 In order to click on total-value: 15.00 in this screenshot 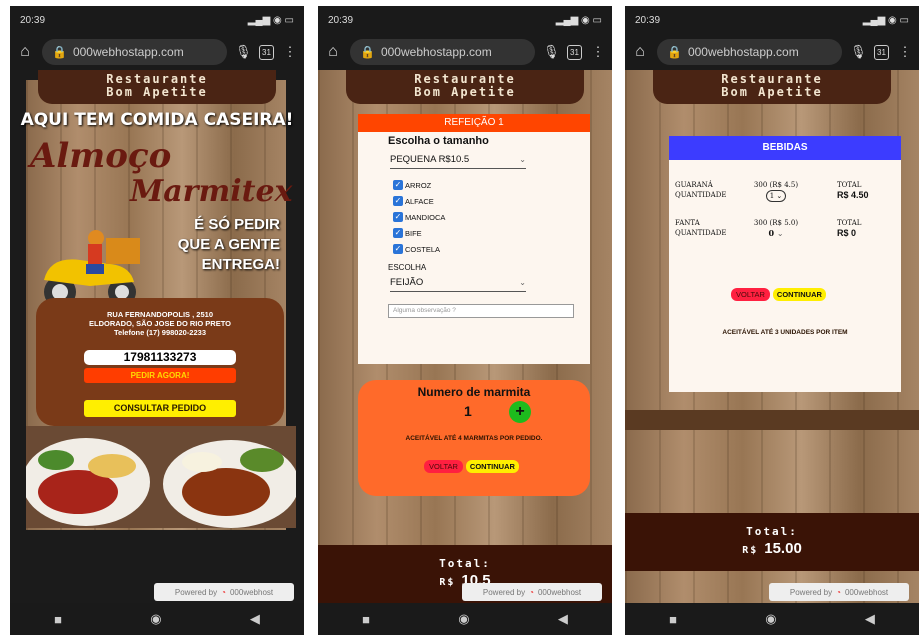, I will do `click(783, 548)`.